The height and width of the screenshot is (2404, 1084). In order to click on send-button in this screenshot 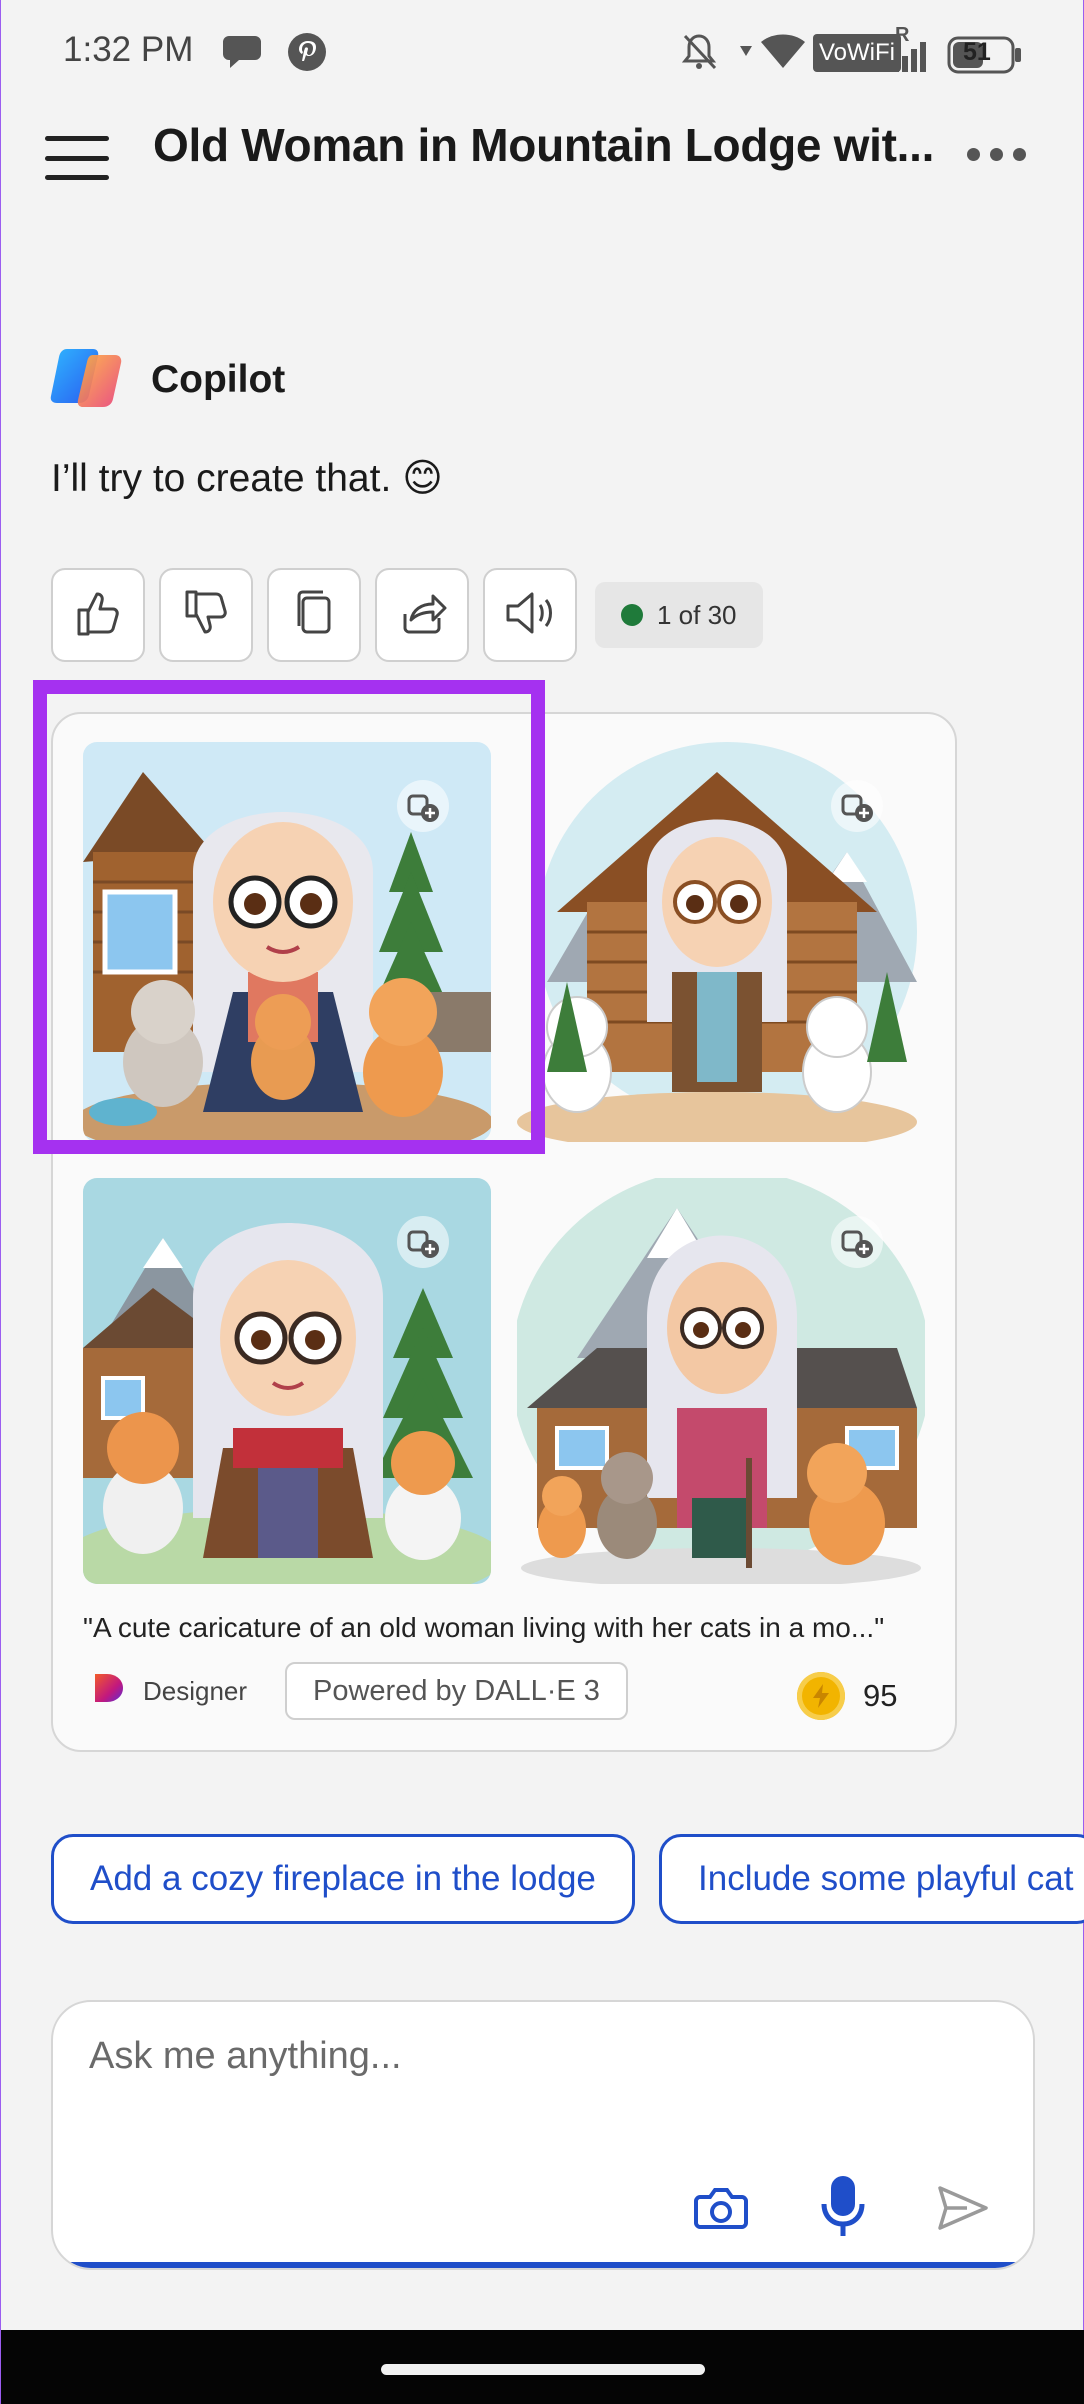, I will do `click(963, 2208)`.